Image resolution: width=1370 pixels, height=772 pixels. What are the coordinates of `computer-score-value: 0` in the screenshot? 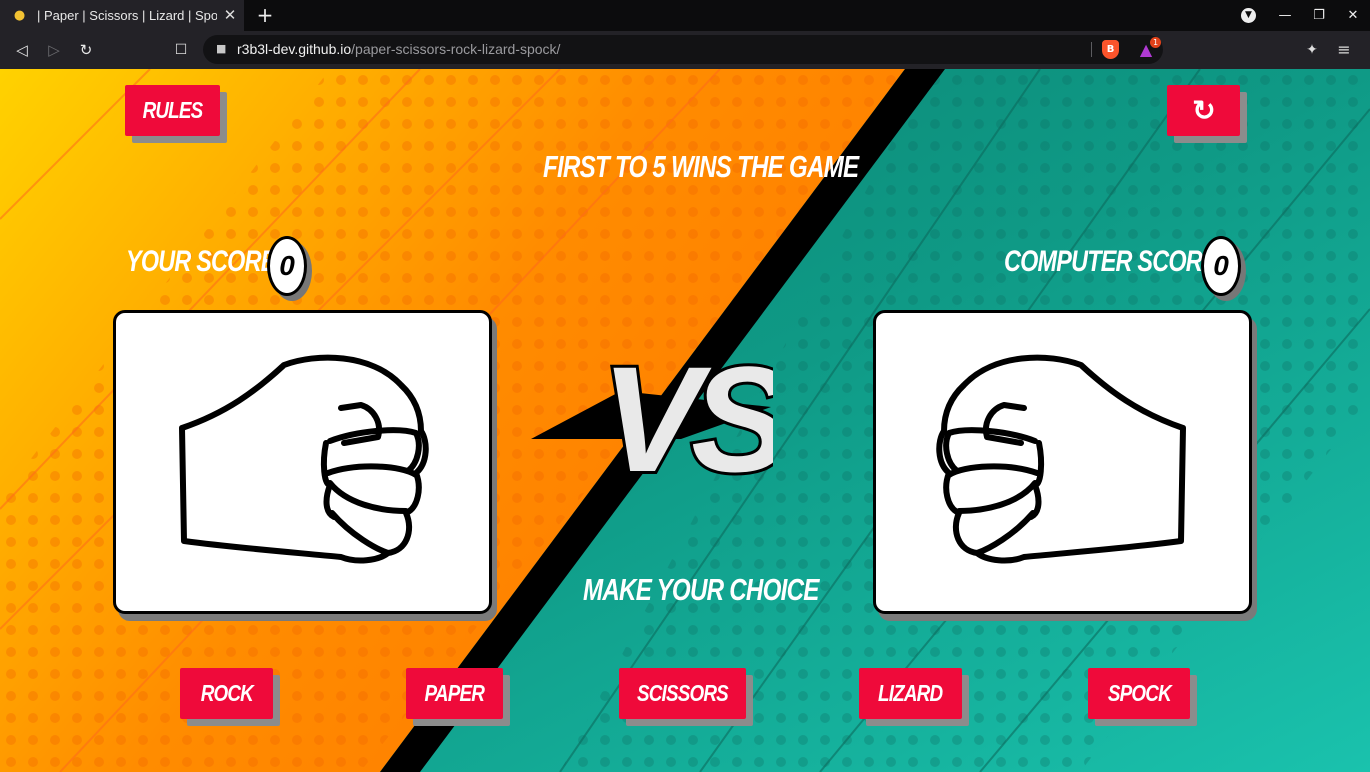 It's located at (1221, 265).